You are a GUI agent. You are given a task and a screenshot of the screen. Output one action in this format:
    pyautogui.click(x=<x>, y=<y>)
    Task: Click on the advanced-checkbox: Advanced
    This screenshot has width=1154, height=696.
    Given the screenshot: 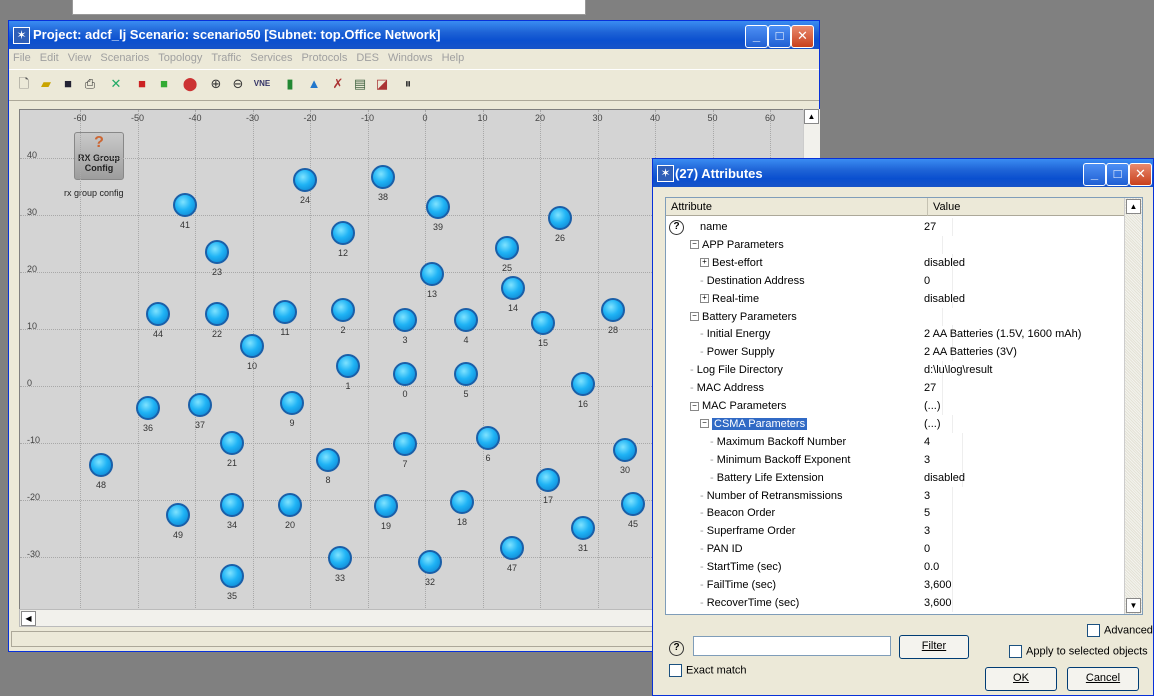 What is the action you would take?
    pyautogui.click(x=1120, y=630)
    